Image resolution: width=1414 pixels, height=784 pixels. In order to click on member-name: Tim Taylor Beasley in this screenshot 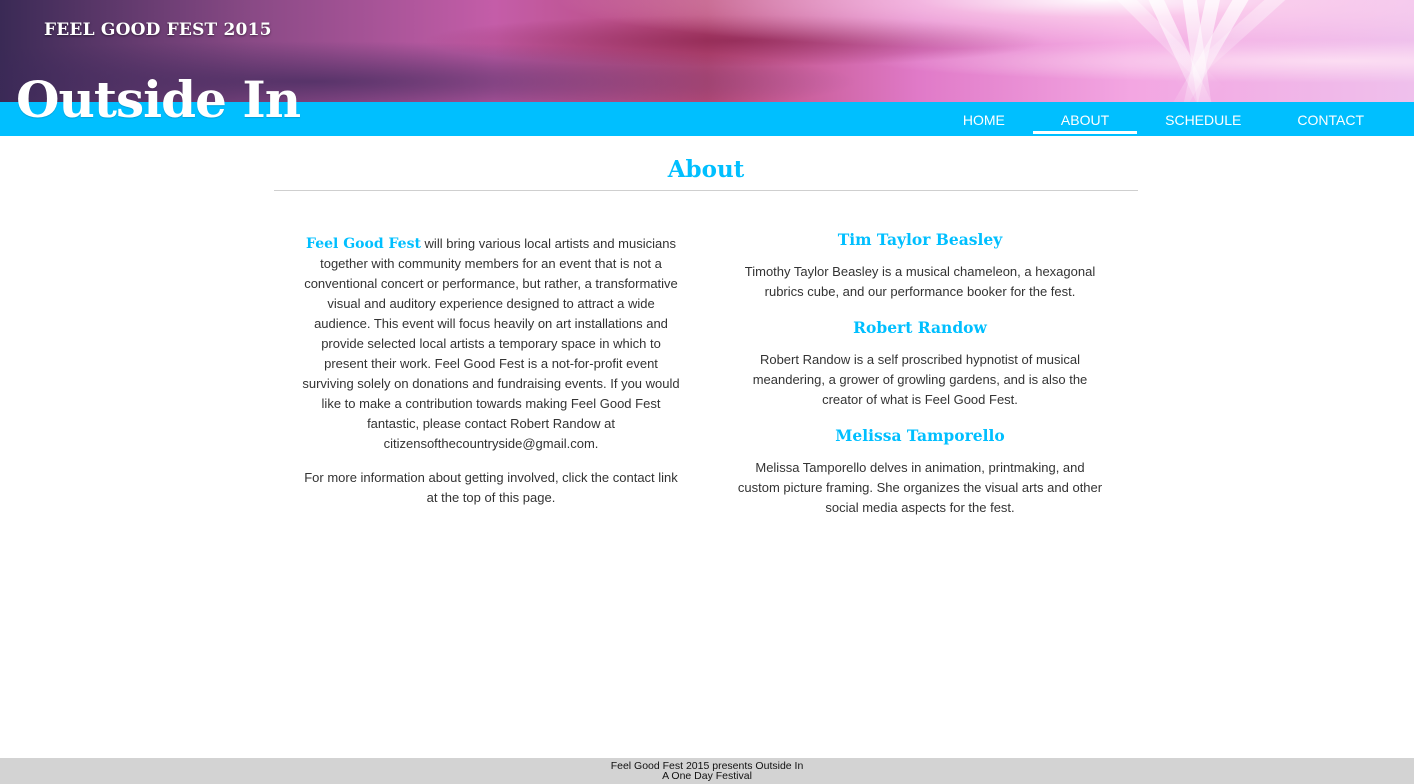, I will do `click(920, 239)`.